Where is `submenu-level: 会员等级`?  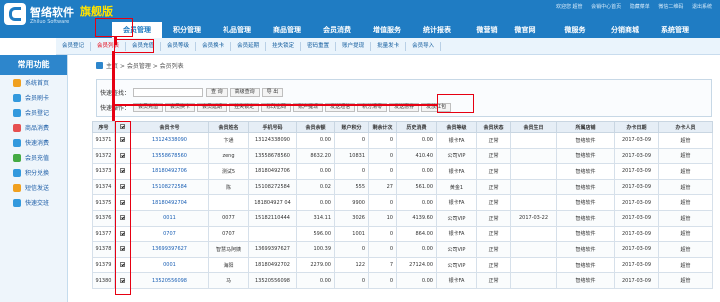 submenu-level: 会员等级 is located at coordinates (179, 46).